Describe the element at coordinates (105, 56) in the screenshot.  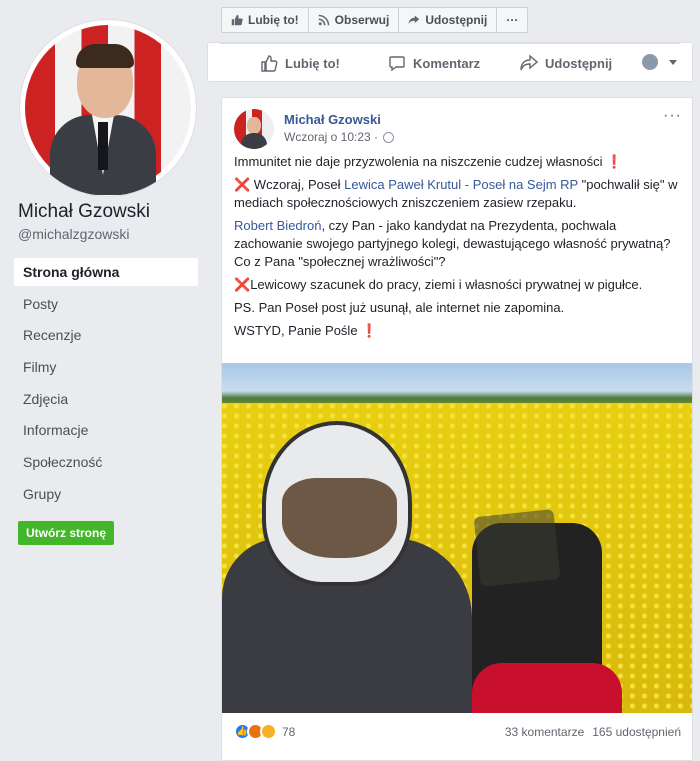
I see `avatar-hair` at that location.